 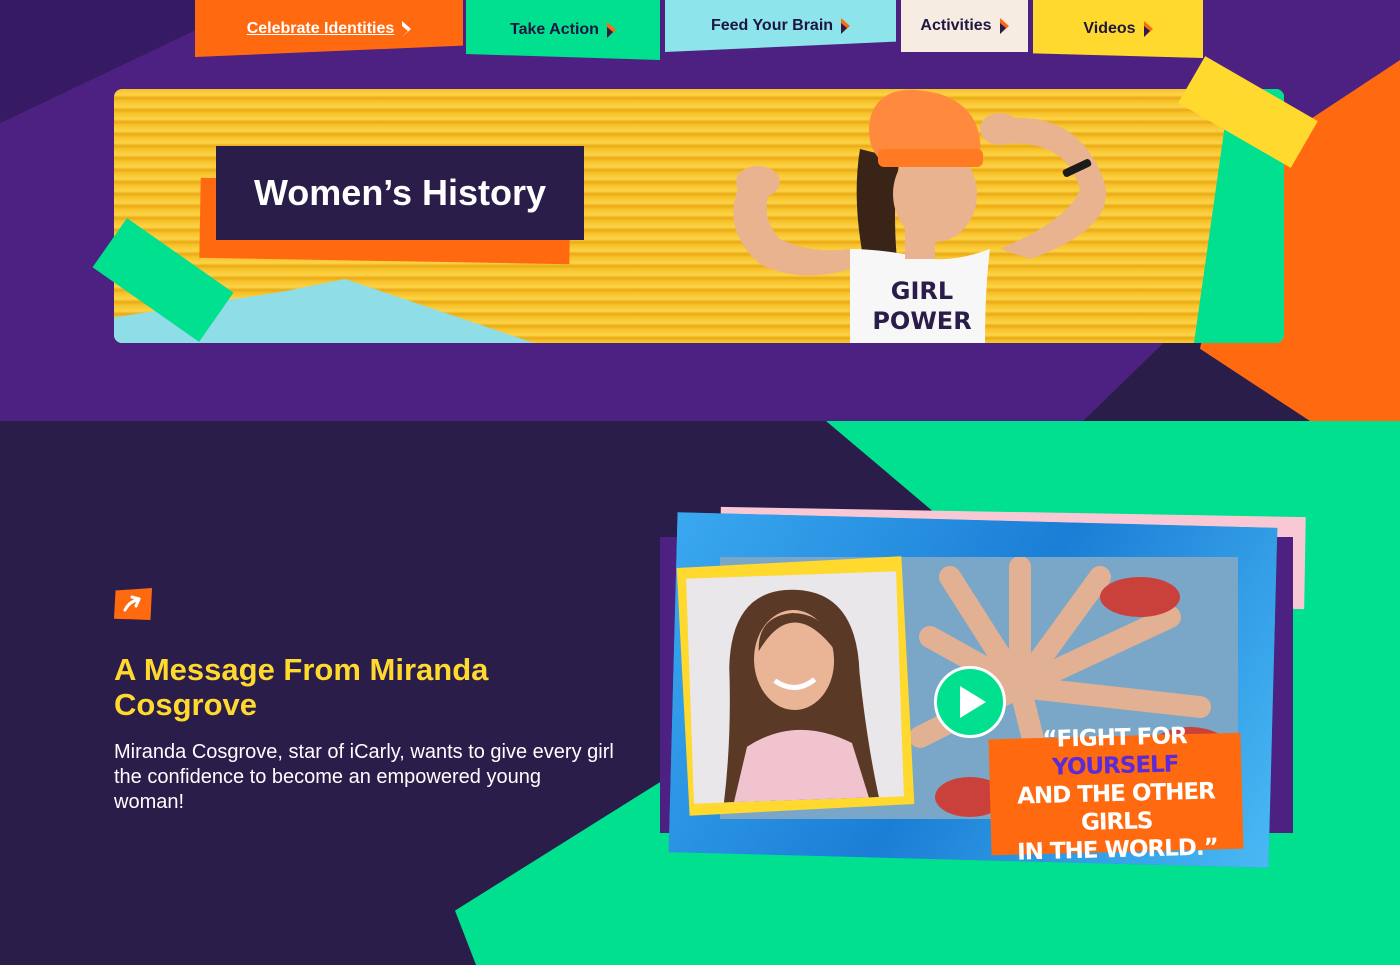 I want to click on arrow-up-right-icon, so click(x=133, y=604).